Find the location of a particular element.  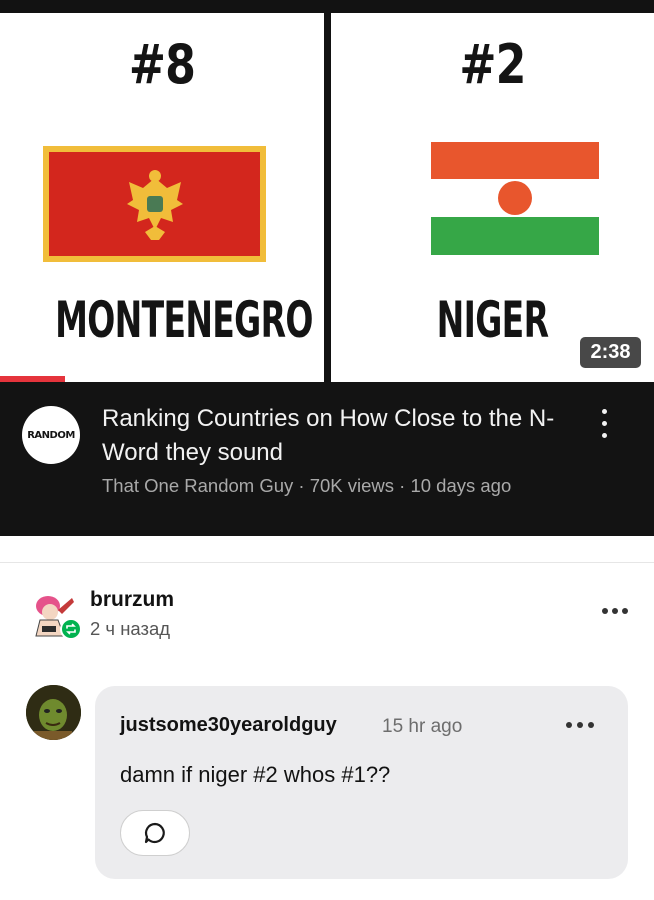

channel-avatar-text: RANDOM is located at coordinates (51, 435).